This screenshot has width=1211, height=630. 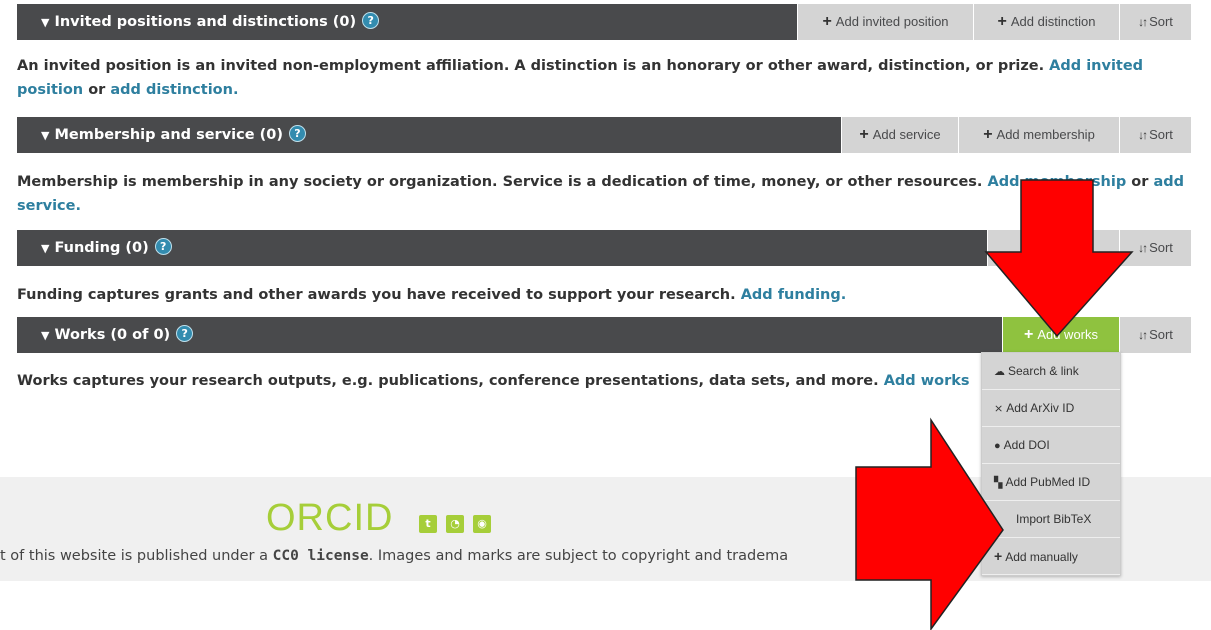 What do you see at coordinates (999, 372) in the screenshot?
I see `cloud-upload-icon: ☁` at bounding box center [999, 372].